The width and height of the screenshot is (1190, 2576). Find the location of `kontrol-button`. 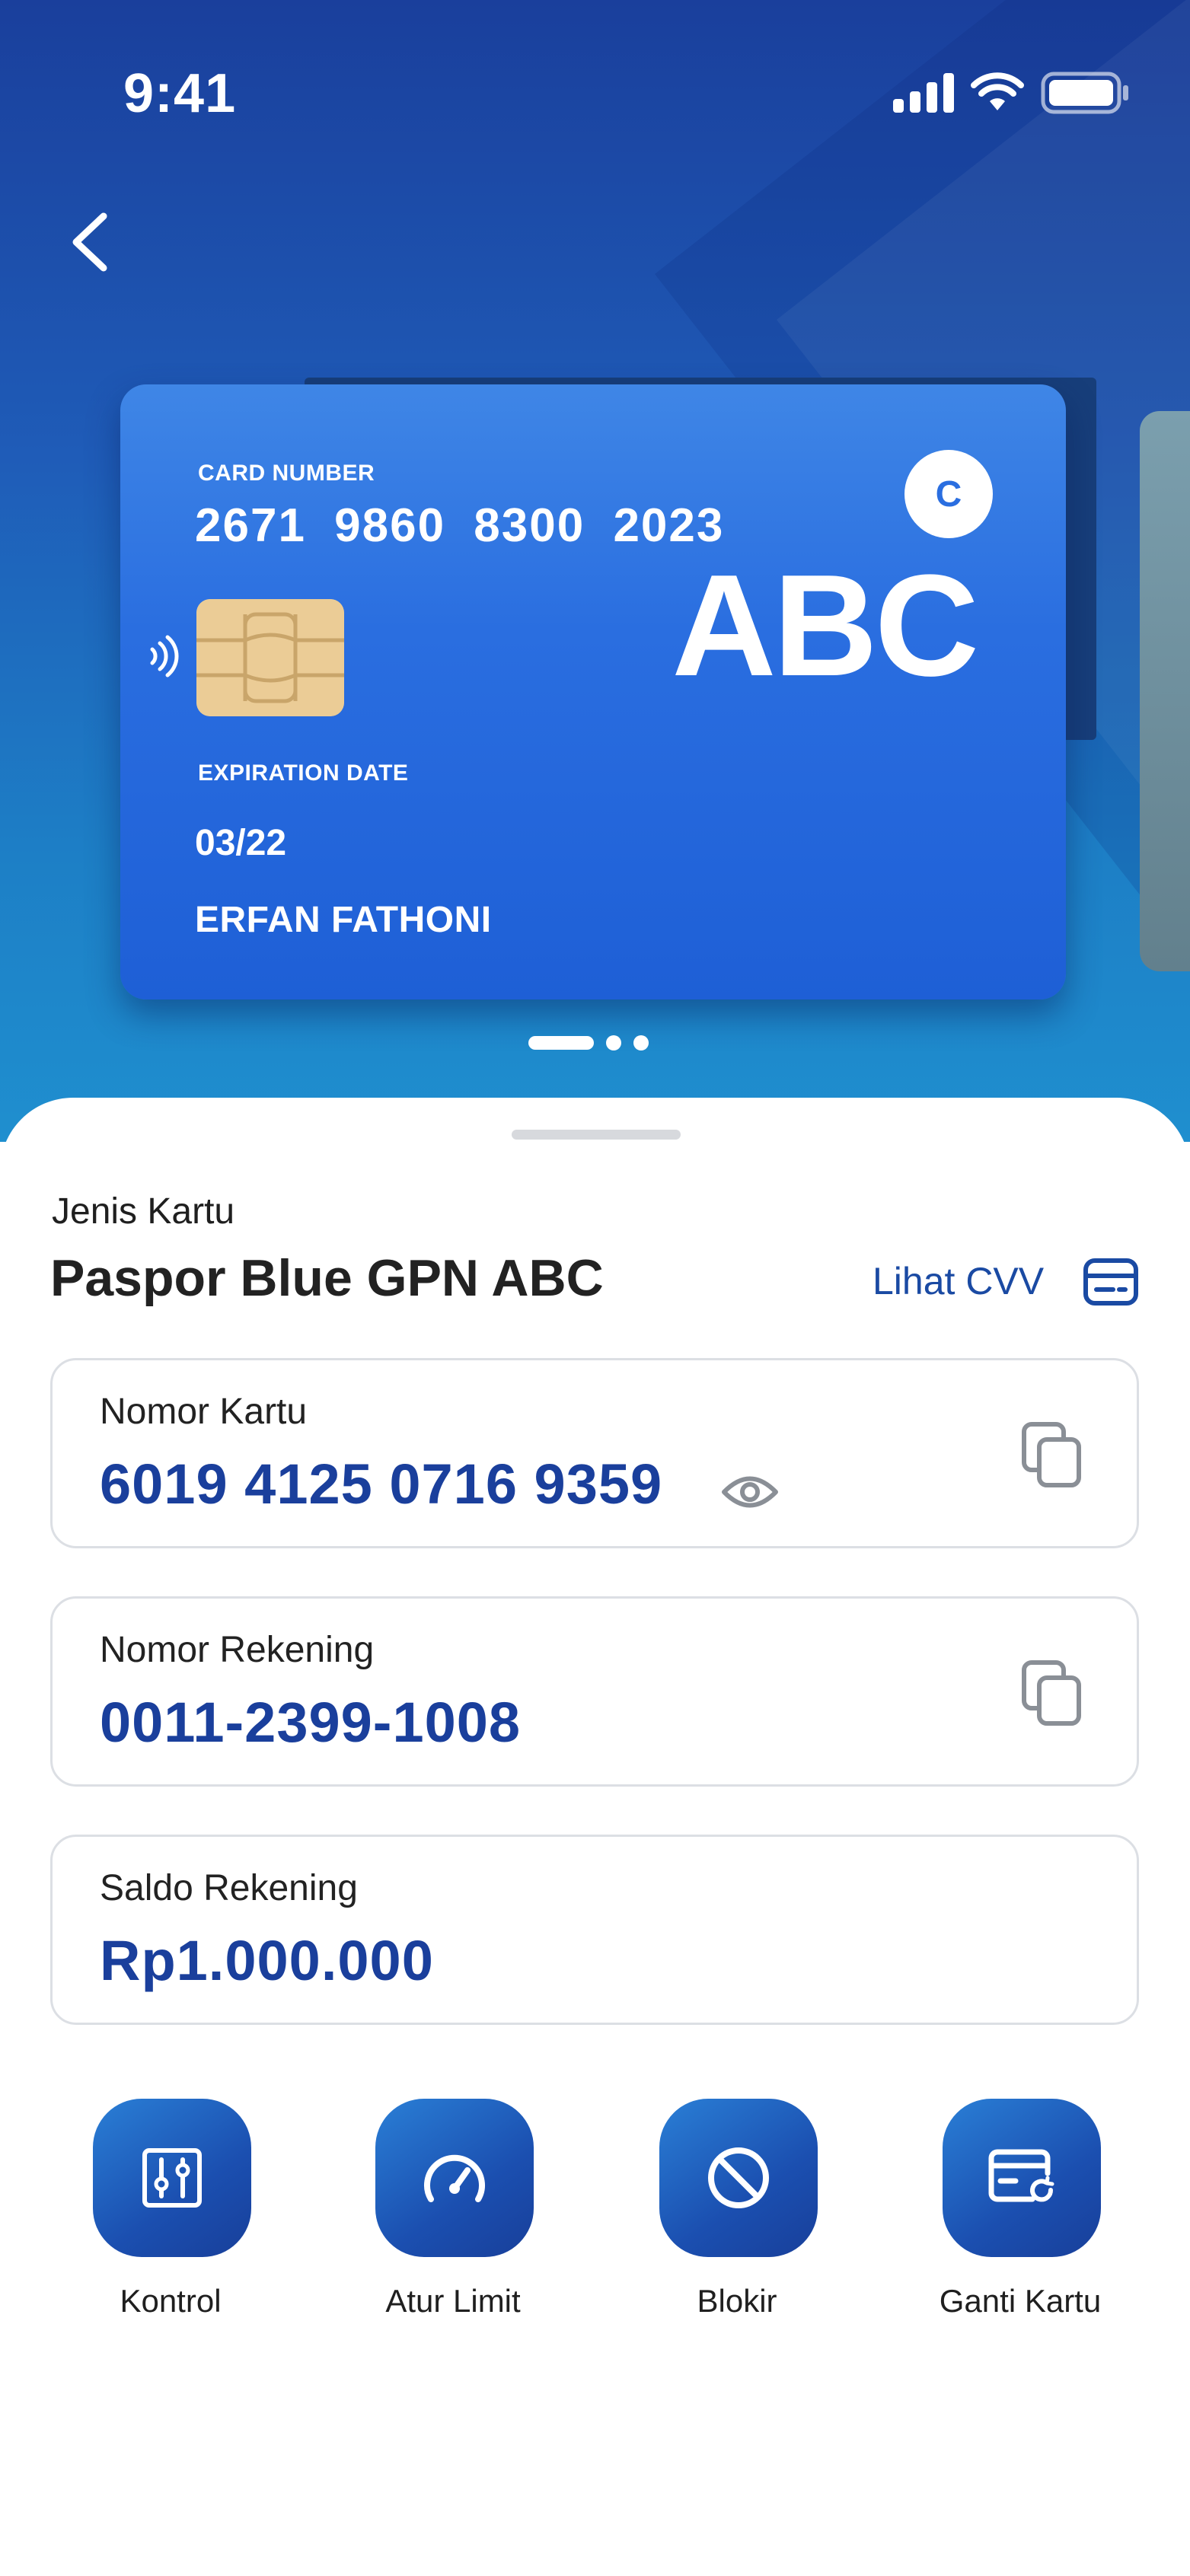

kontrol-button is located at coordinates (172, 2178).